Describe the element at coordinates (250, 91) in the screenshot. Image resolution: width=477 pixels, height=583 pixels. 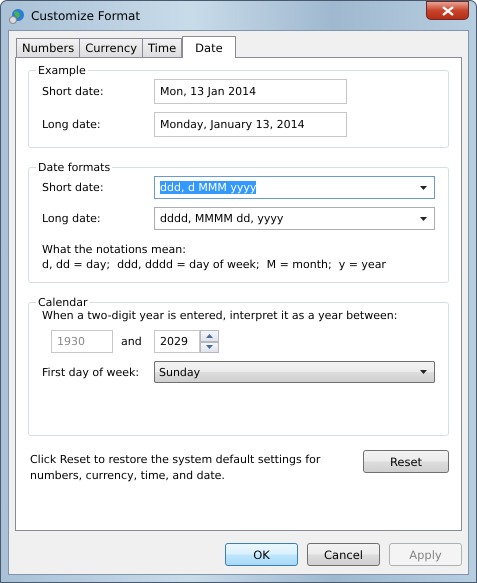
I see `example-field: Mon, 13 Jan 2014` at that location.